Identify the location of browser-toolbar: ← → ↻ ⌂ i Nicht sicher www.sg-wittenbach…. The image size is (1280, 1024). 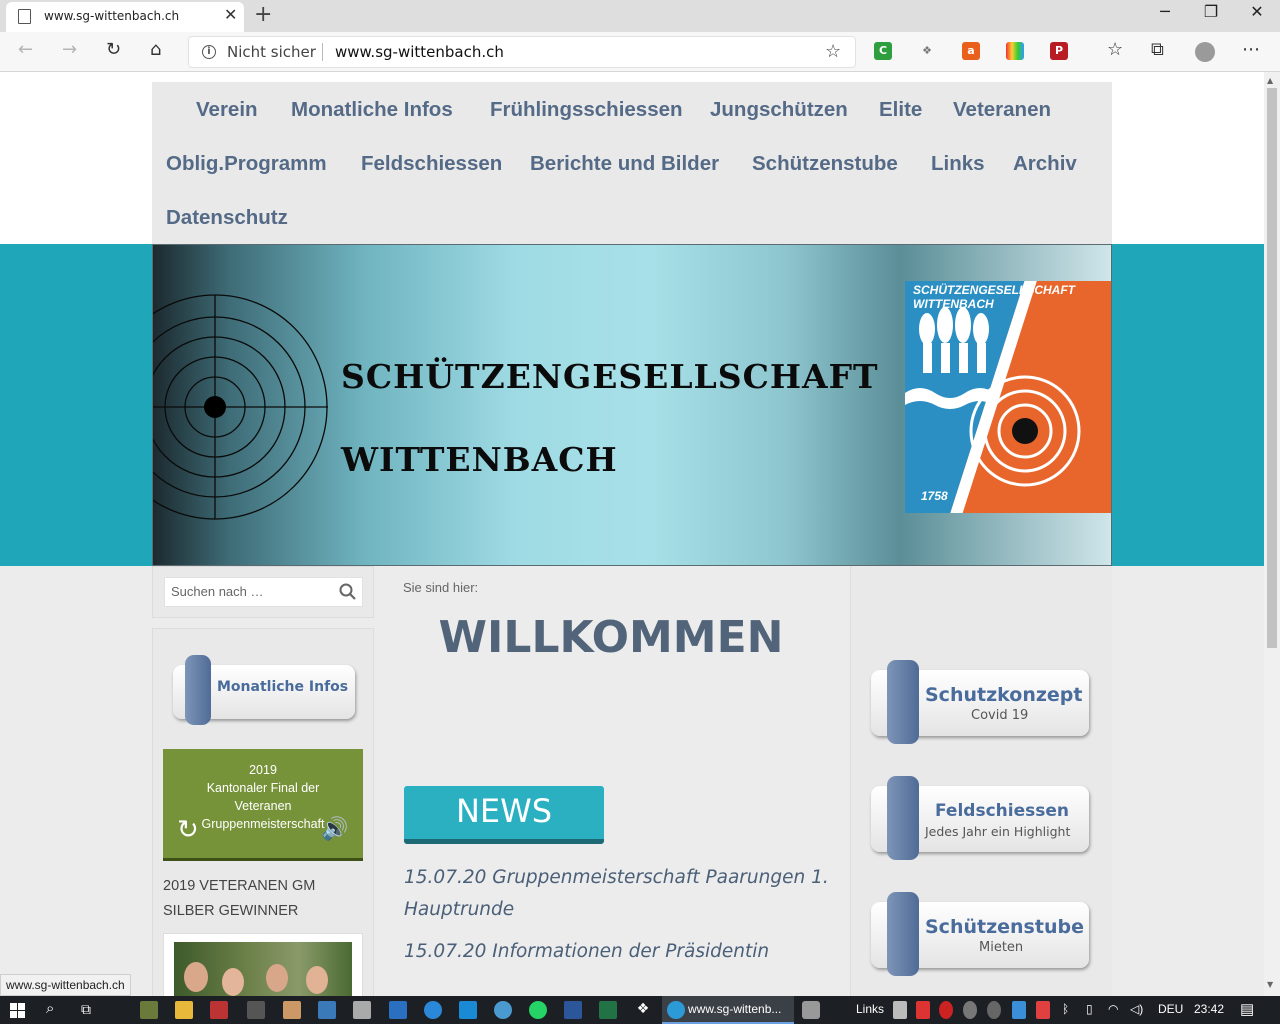
(640, 52).